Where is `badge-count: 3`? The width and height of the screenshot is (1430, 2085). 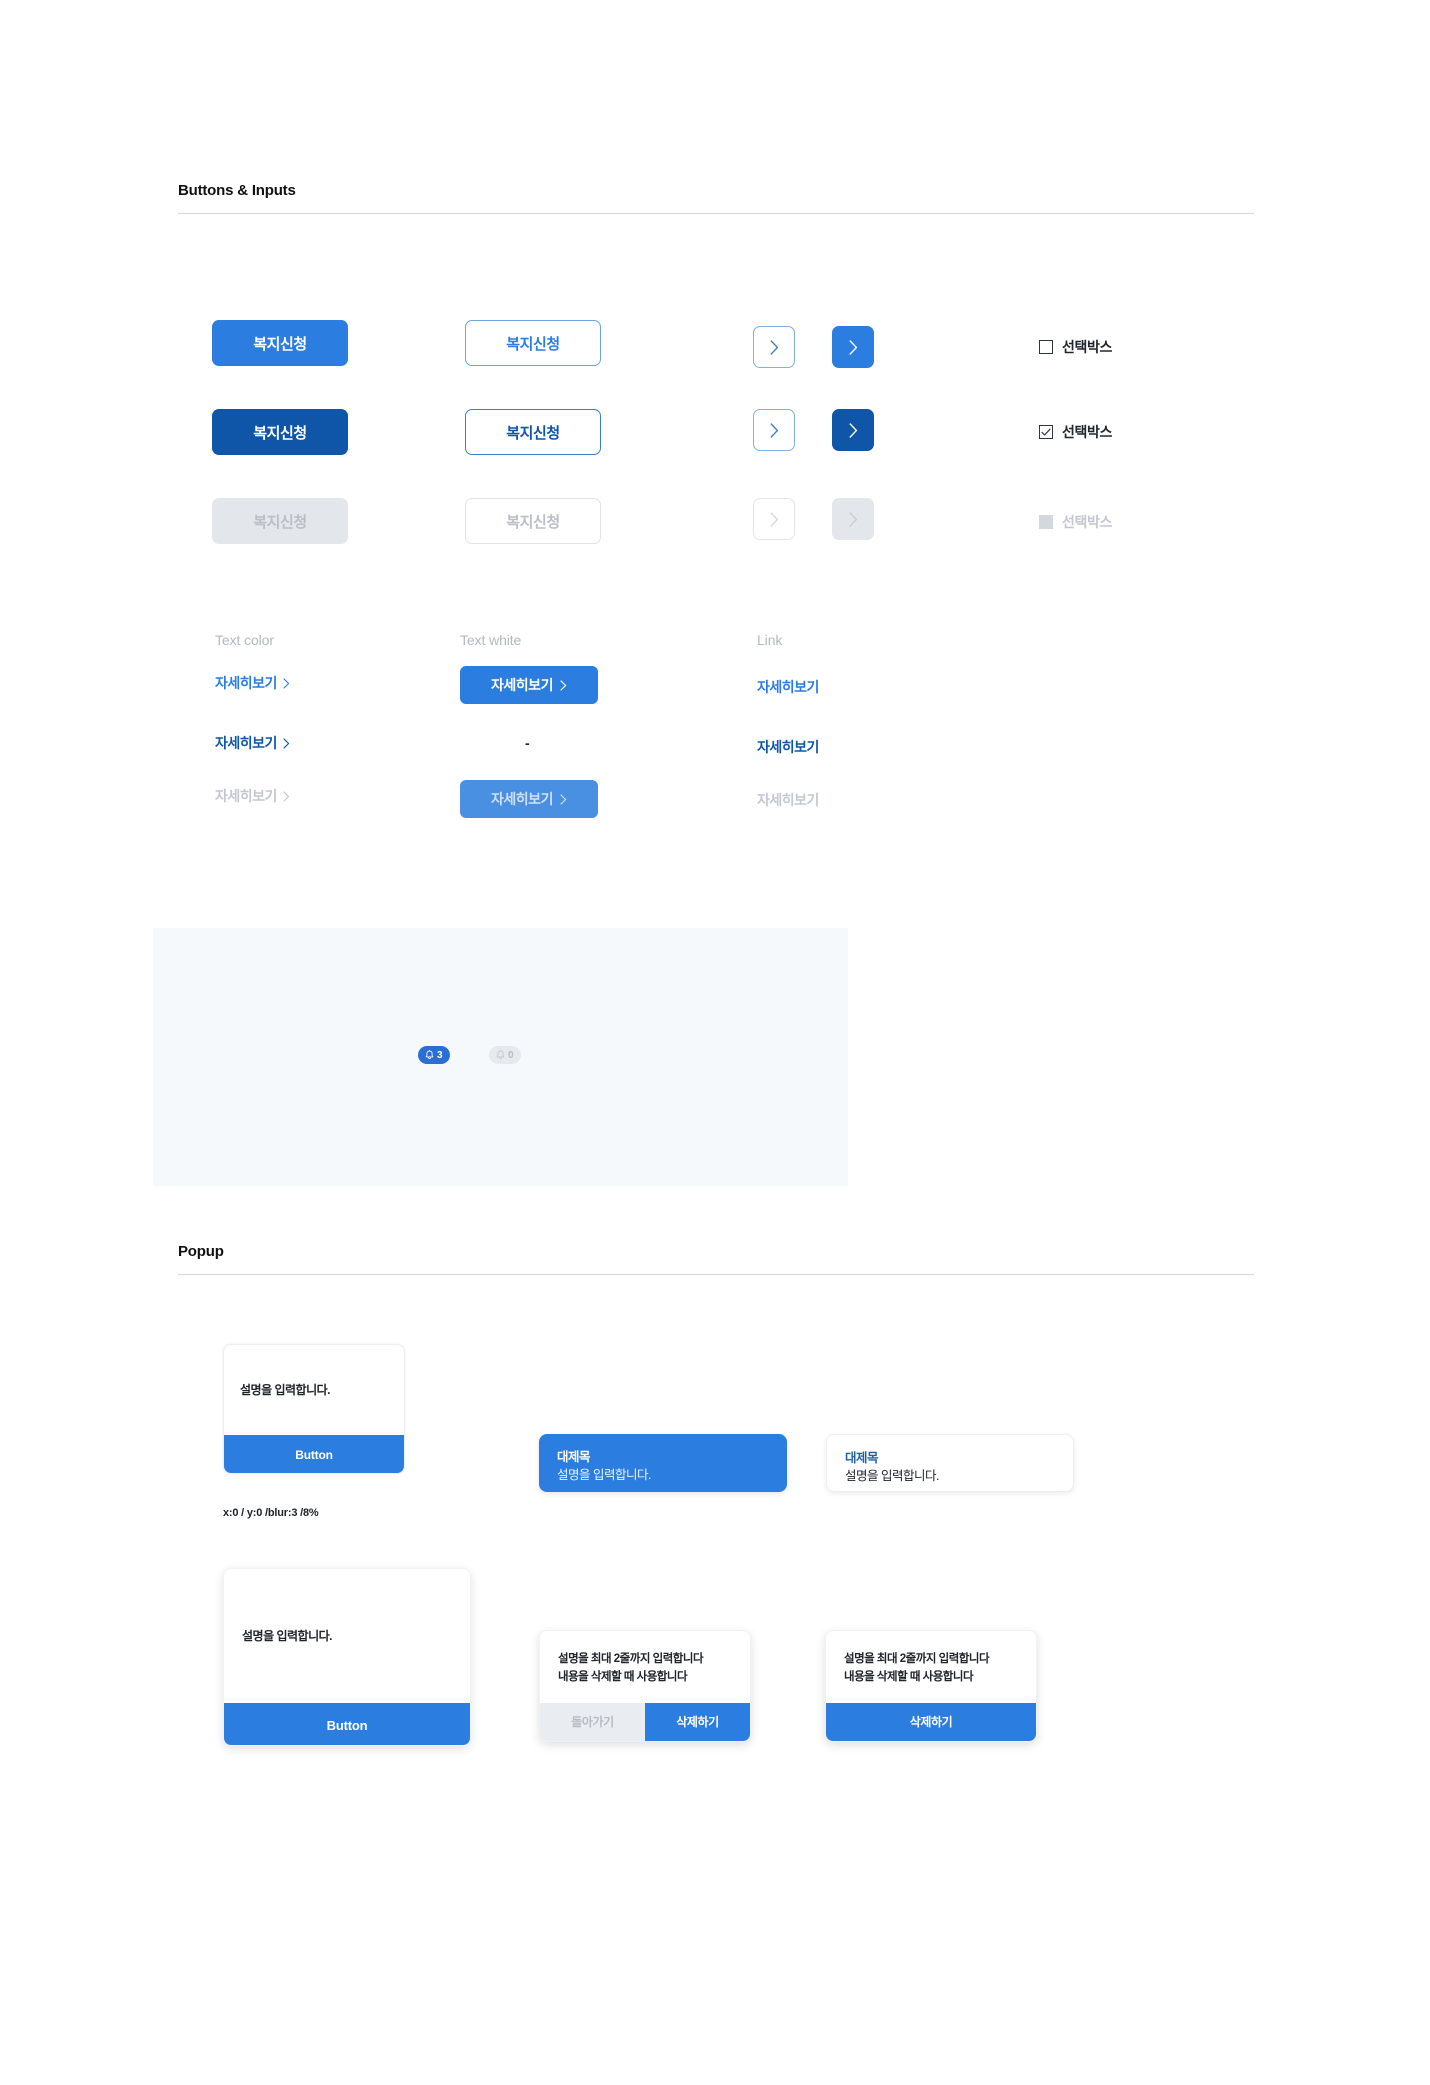
badge-count: 3 is located at coordinates (440, 1055).